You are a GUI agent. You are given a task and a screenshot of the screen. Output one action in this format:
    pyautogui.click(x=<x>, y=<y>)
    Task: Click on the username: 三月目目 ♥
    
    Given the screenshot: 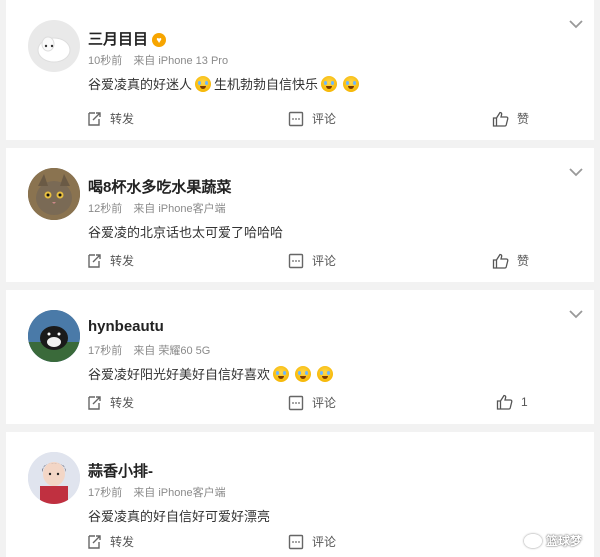 What is the action you would take?
    pyautogui.click(x=127, y=38)
    